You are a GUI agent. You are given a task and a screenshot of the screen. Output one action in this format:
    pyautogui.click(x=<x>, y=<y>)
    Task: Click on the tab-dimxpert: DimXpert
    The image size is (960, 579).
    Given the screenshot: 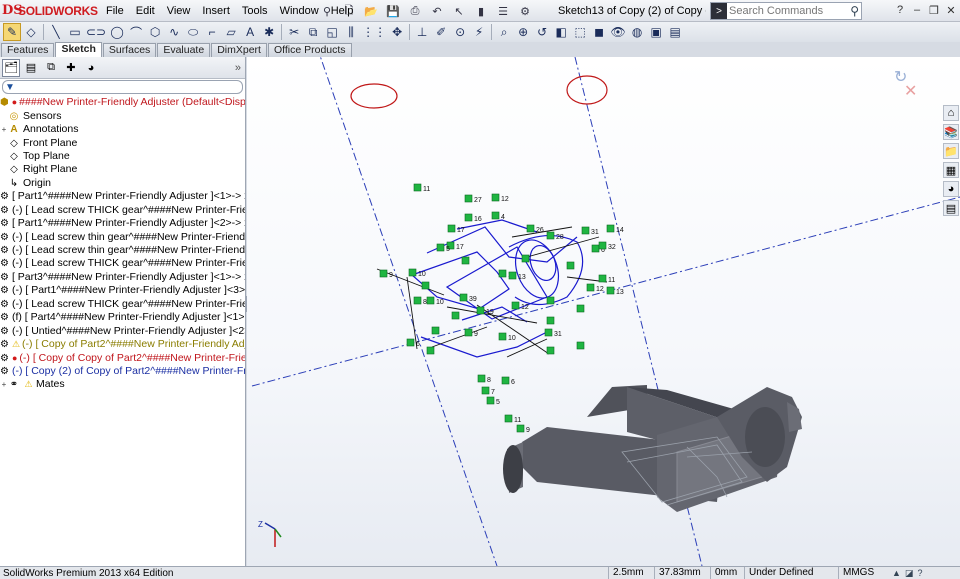 What is the action you would take?
    pyautogui.click(x=239, y=50)
    